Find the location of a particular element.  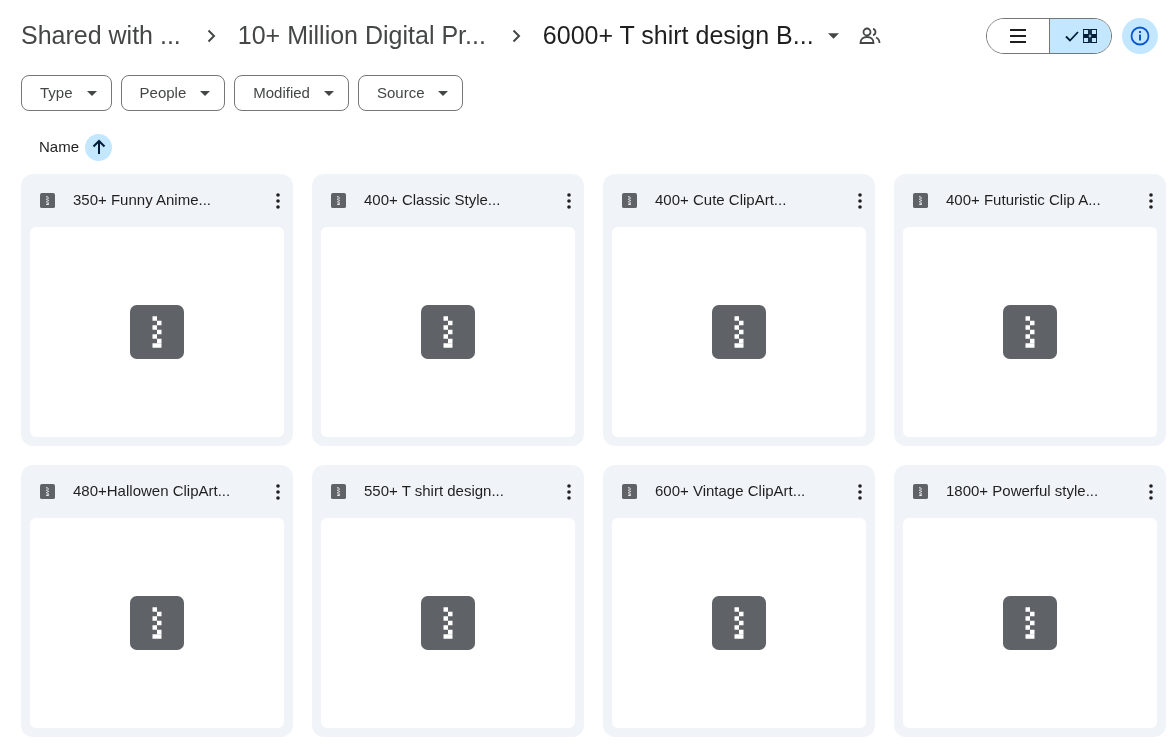

check-icon is located at coordinates (1071, 36).